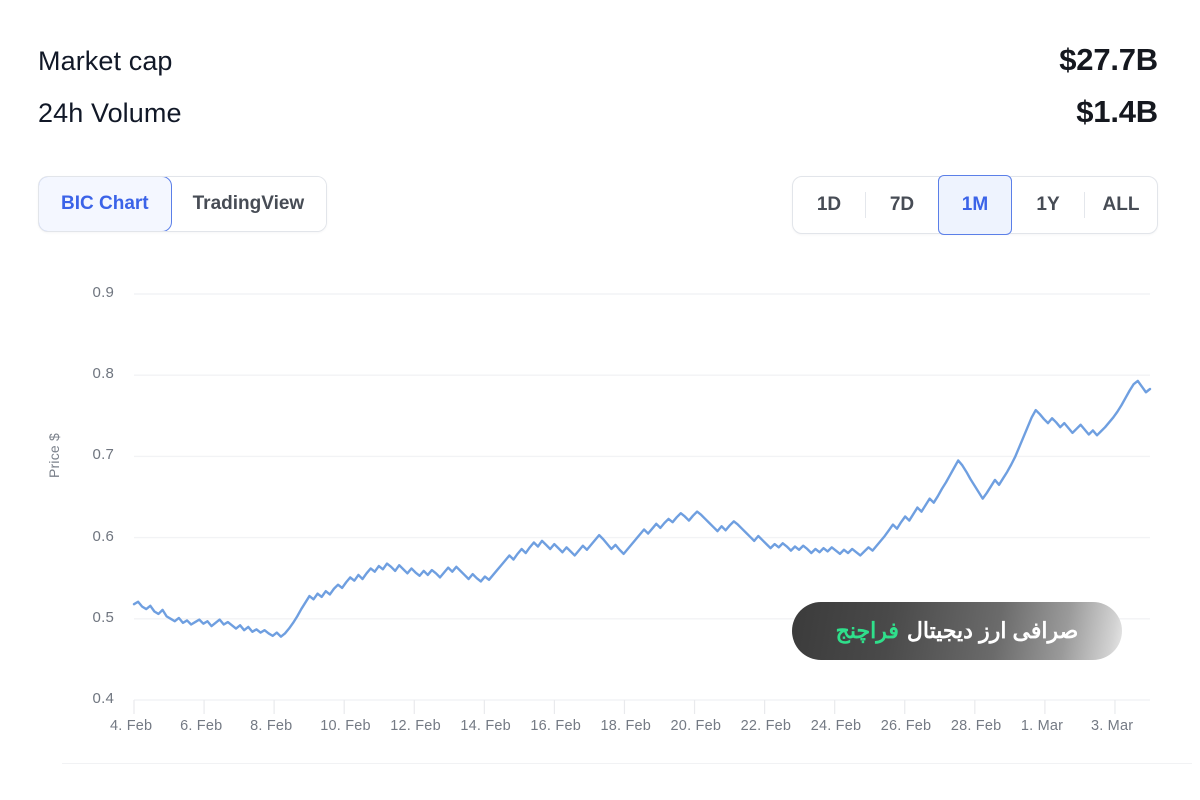  Describe the element at coordinates (103, 536) in the screenshot. I see `y-axis-tick-label: 0.6` at that location.